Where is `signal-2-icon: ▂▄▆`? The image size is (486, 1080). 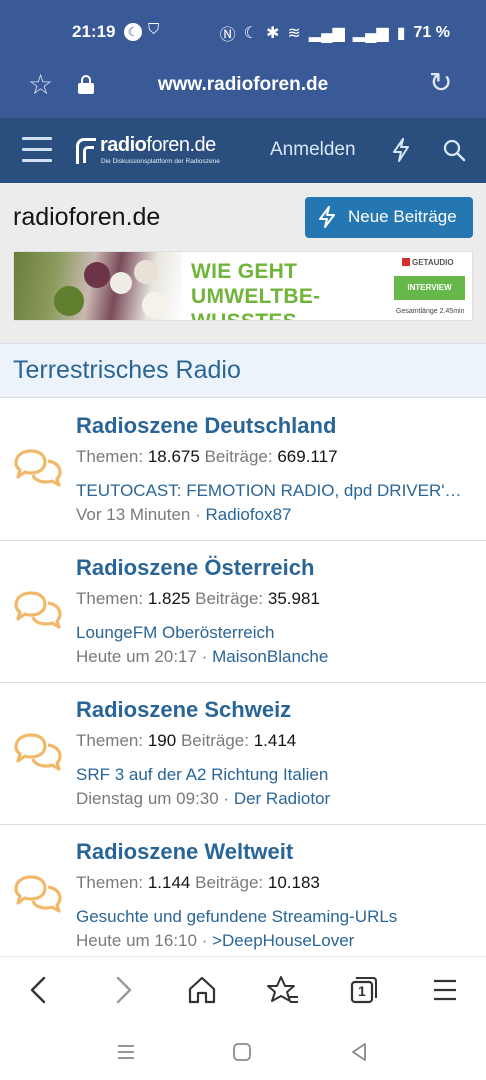 signal-2-icon: ▂▄▆ is located at coordinates (370, 33).